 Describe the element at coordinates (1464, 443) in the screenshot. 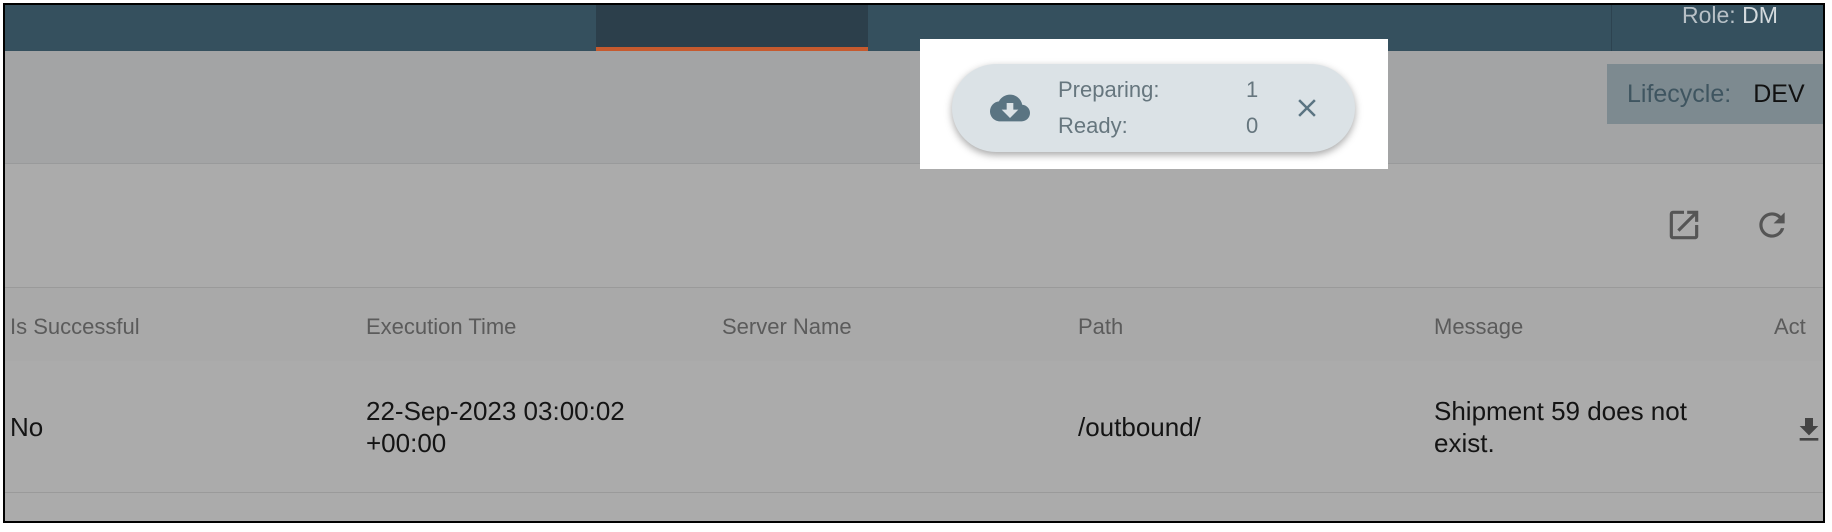

I see `message-line: exist.` at that location.